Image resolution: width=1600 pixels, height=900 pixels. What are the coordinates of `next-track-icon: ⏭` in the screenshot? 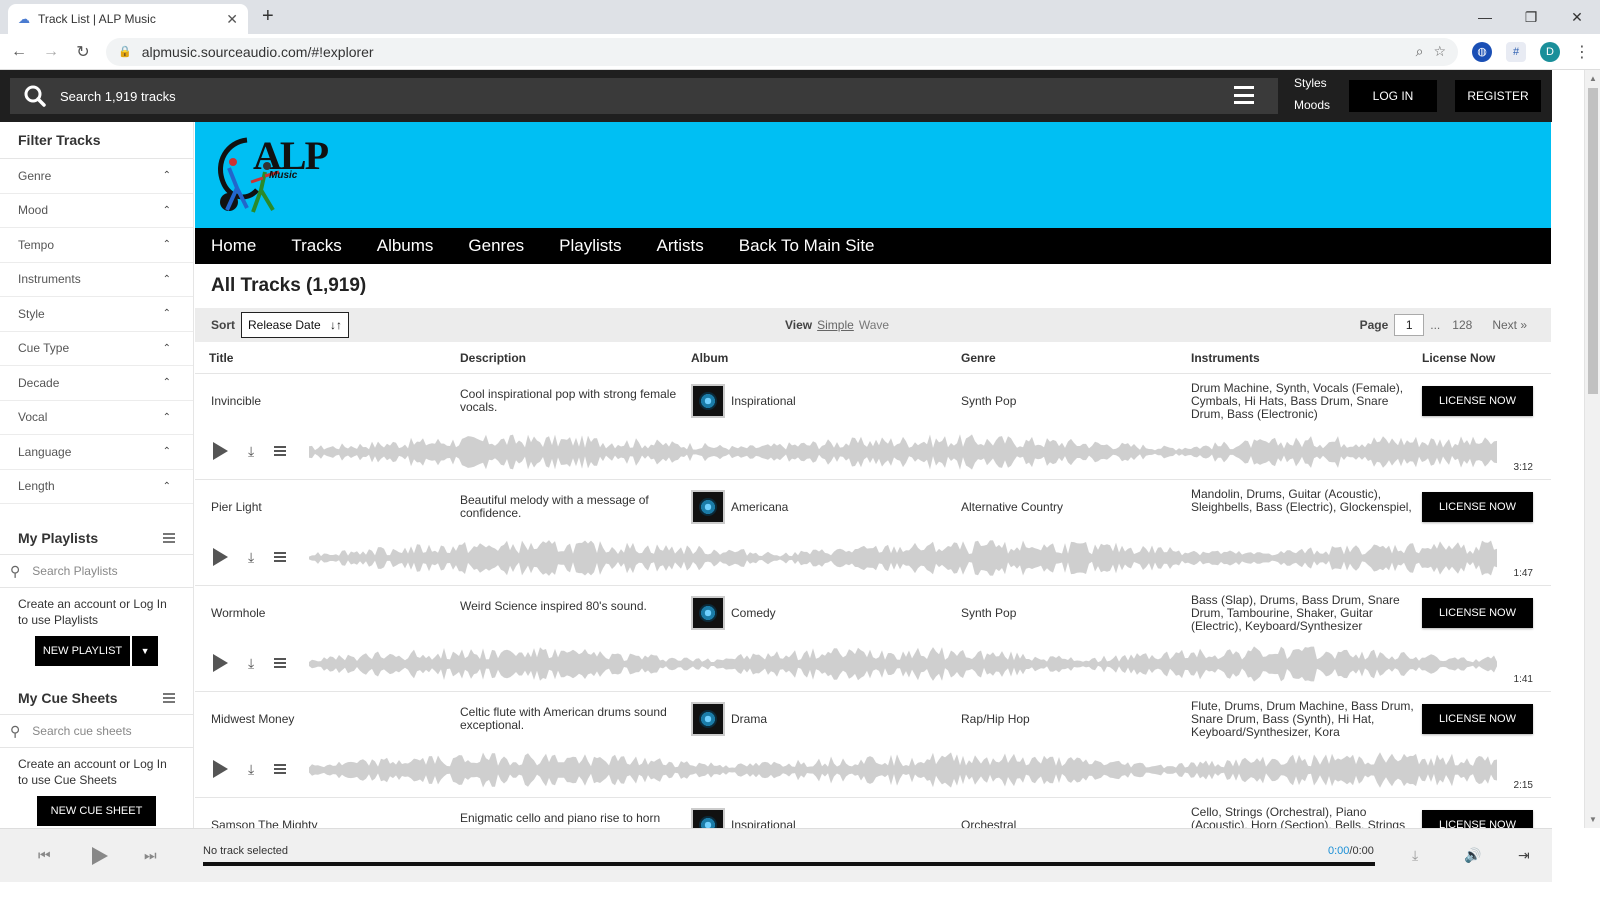 It's located at (150, 855).